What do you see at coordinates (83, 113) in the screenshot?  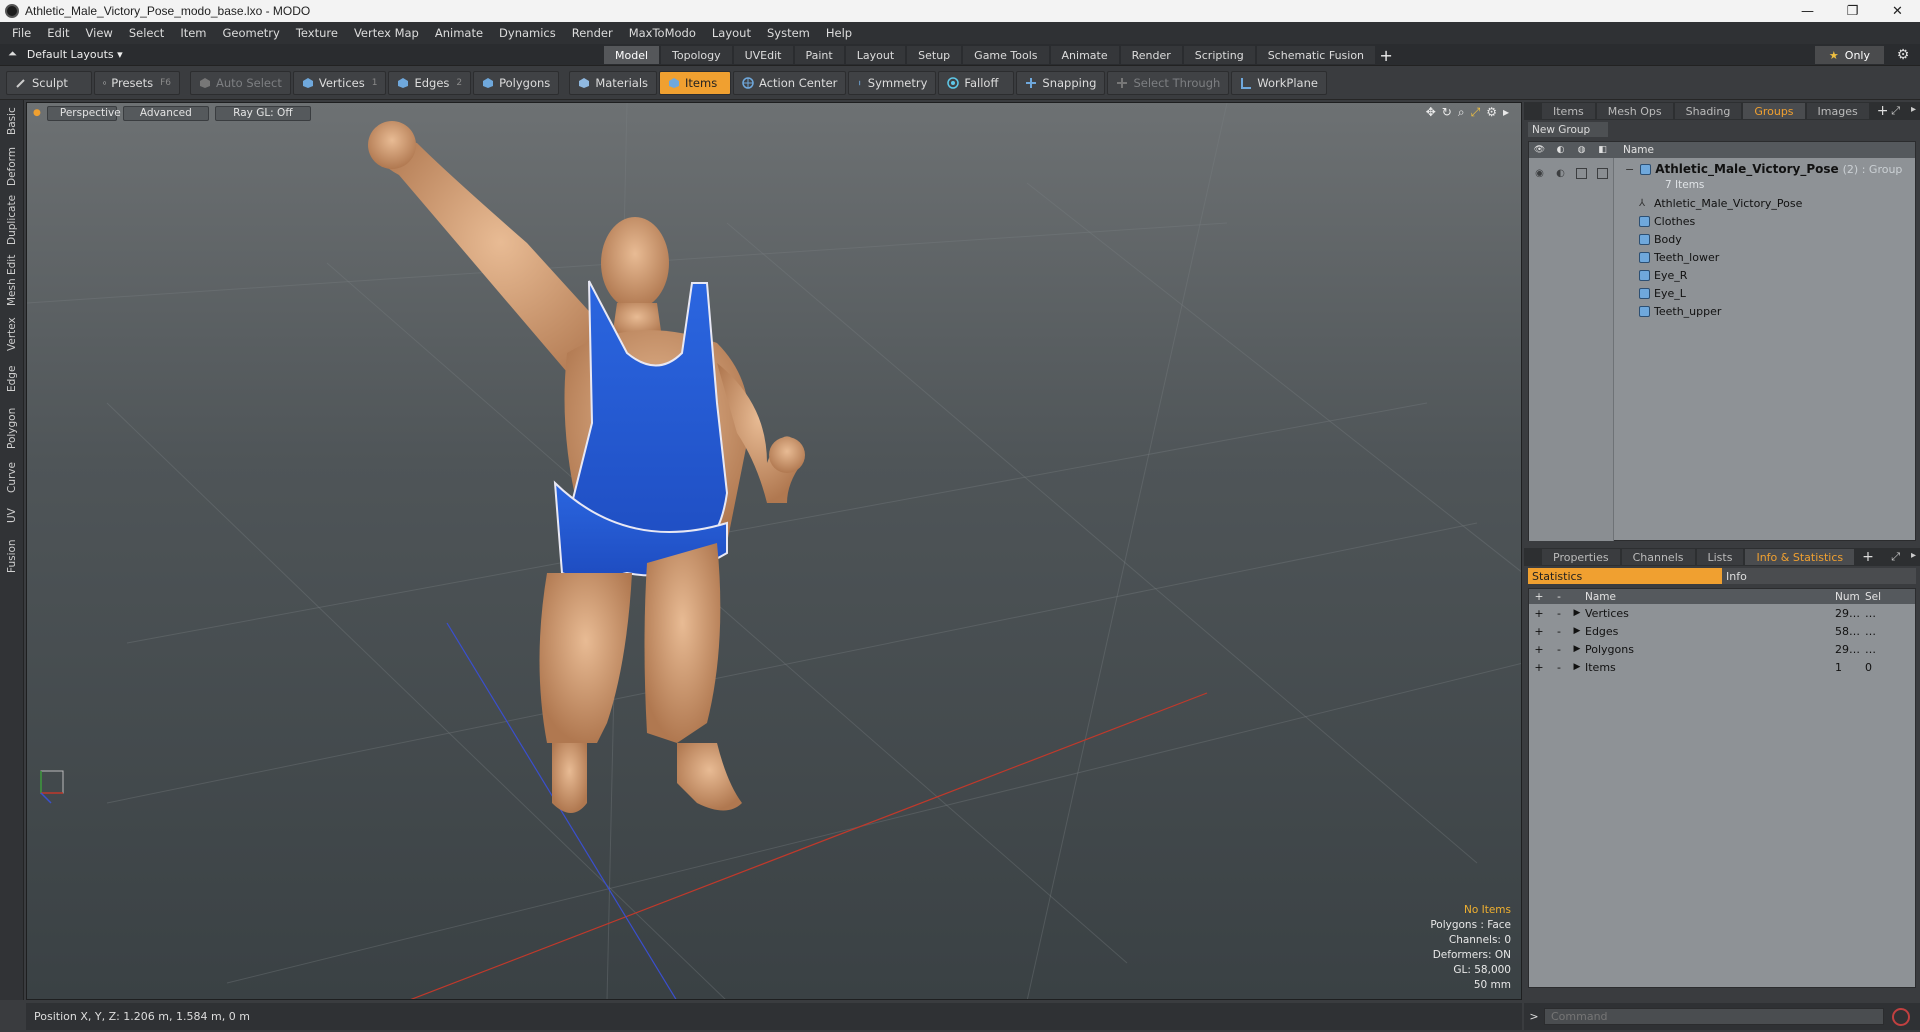 I see `view-mode-button: Perspective` at bounding box center [83, 113].